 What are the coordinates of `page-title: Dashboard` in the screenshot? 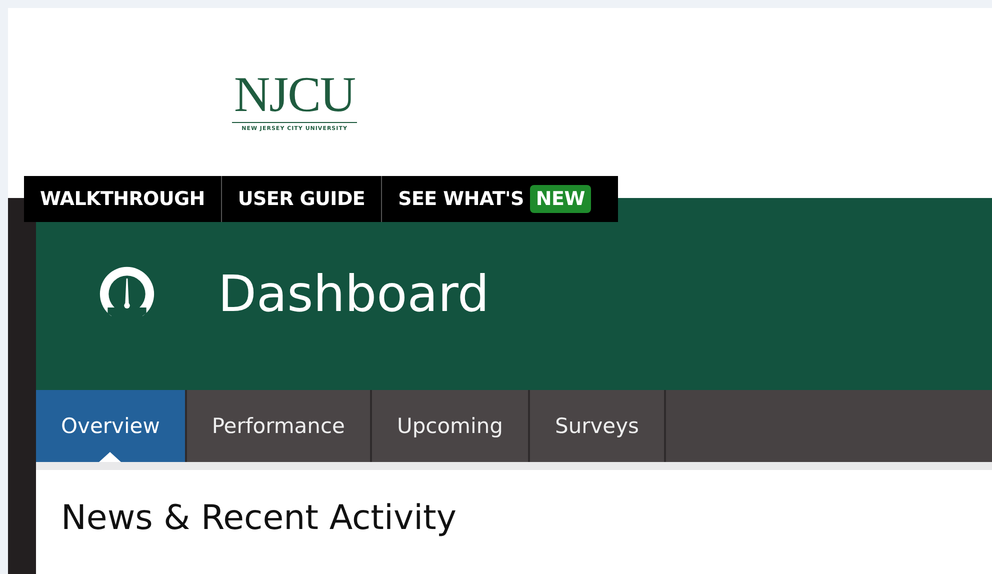 It's located at (354, 294).